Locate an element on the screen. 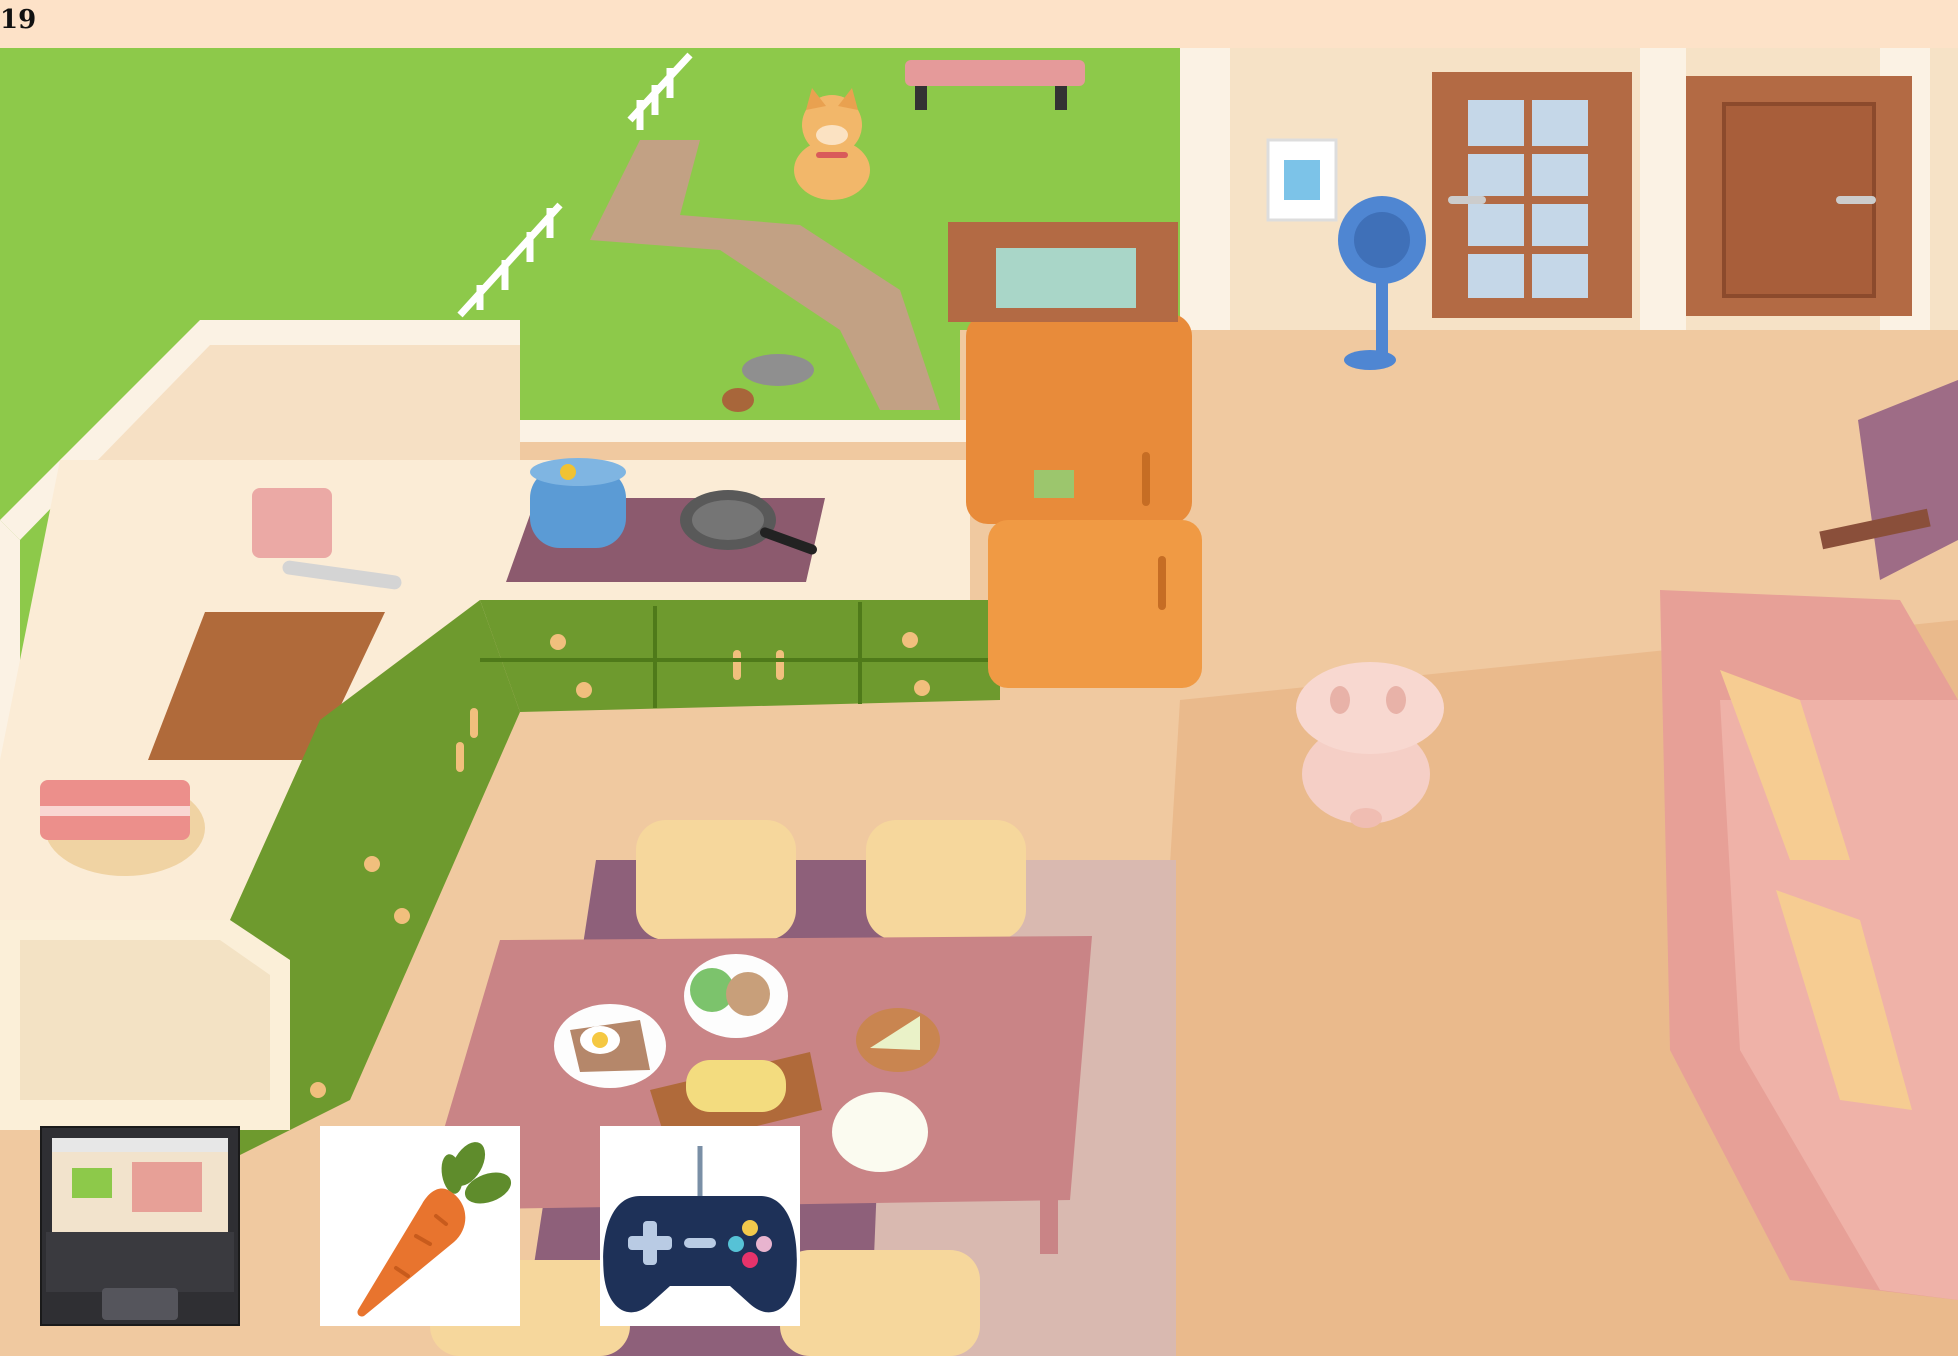  pot is located at coordinates (578, 503).